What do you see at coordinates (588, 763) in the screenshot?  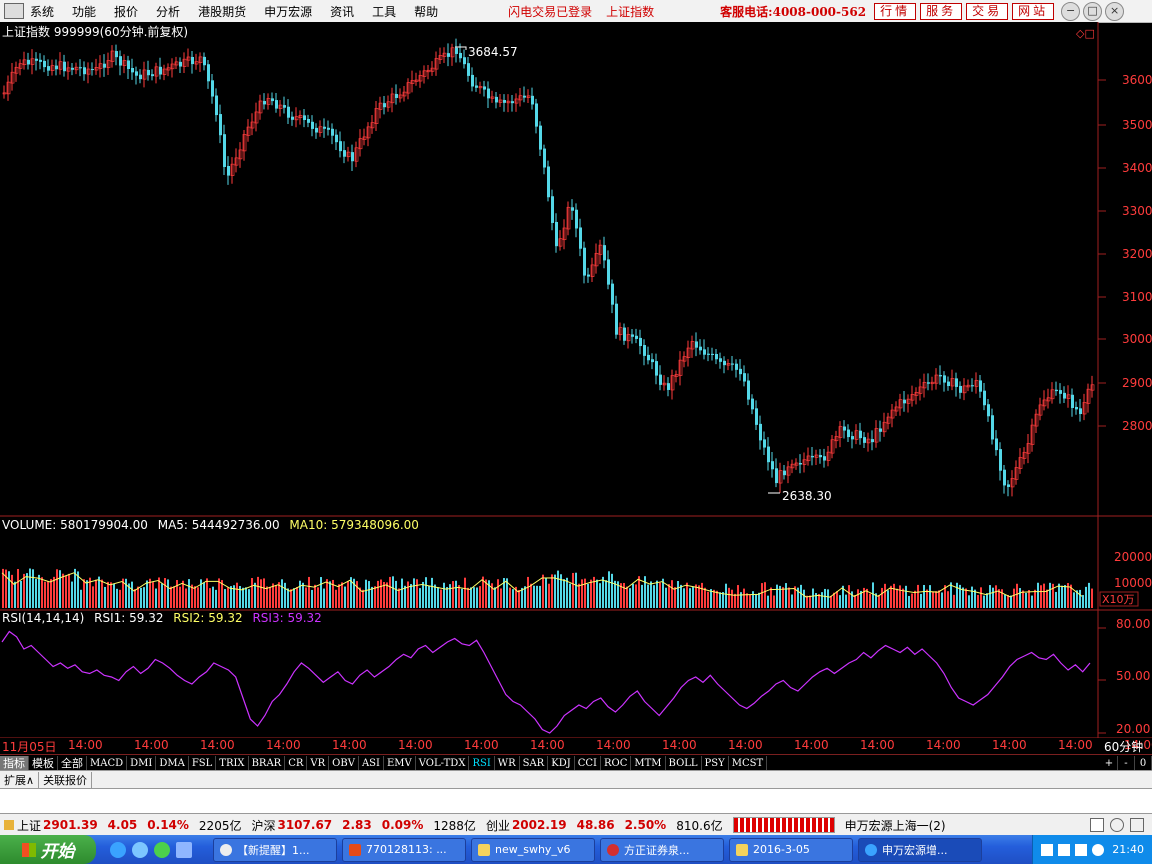 I see `indicator-tab: CCI` at bounding box center [588, 763].